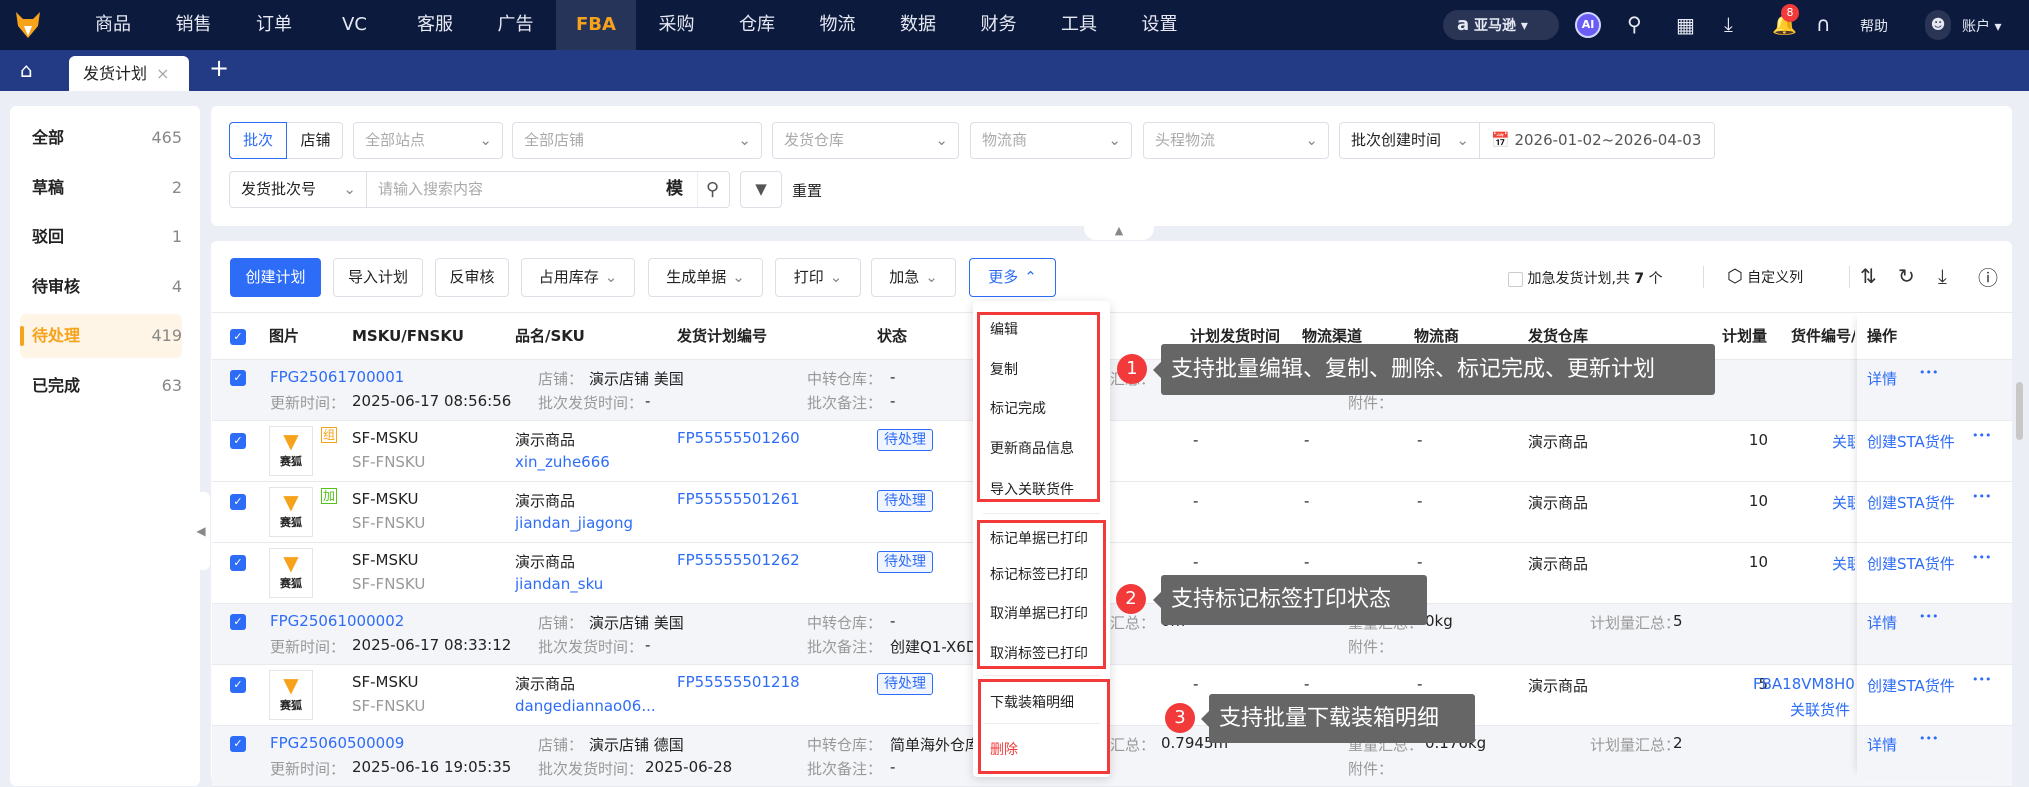  I want to click on sku-link: jiandan_jiagong, so click(574, 523).